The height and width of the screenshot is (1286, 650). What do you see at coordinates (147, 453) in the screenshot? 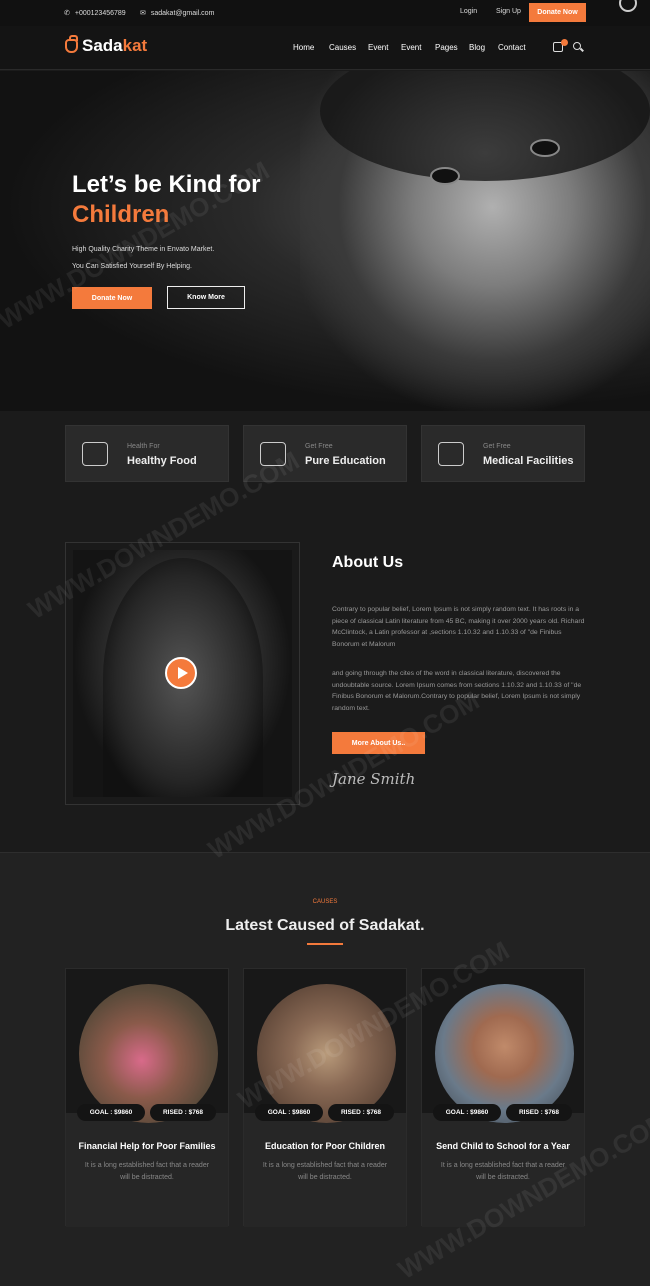
I see `feature-card-food: Health For Healthy Food` at bounding box center [147, 453].